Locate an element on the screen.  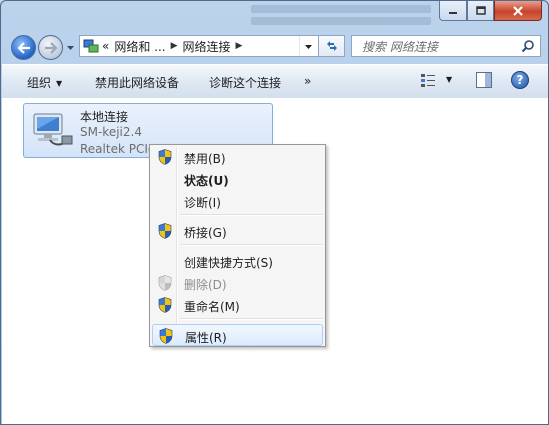
recent-pages-dropdown is located at coordinates (70, 47).